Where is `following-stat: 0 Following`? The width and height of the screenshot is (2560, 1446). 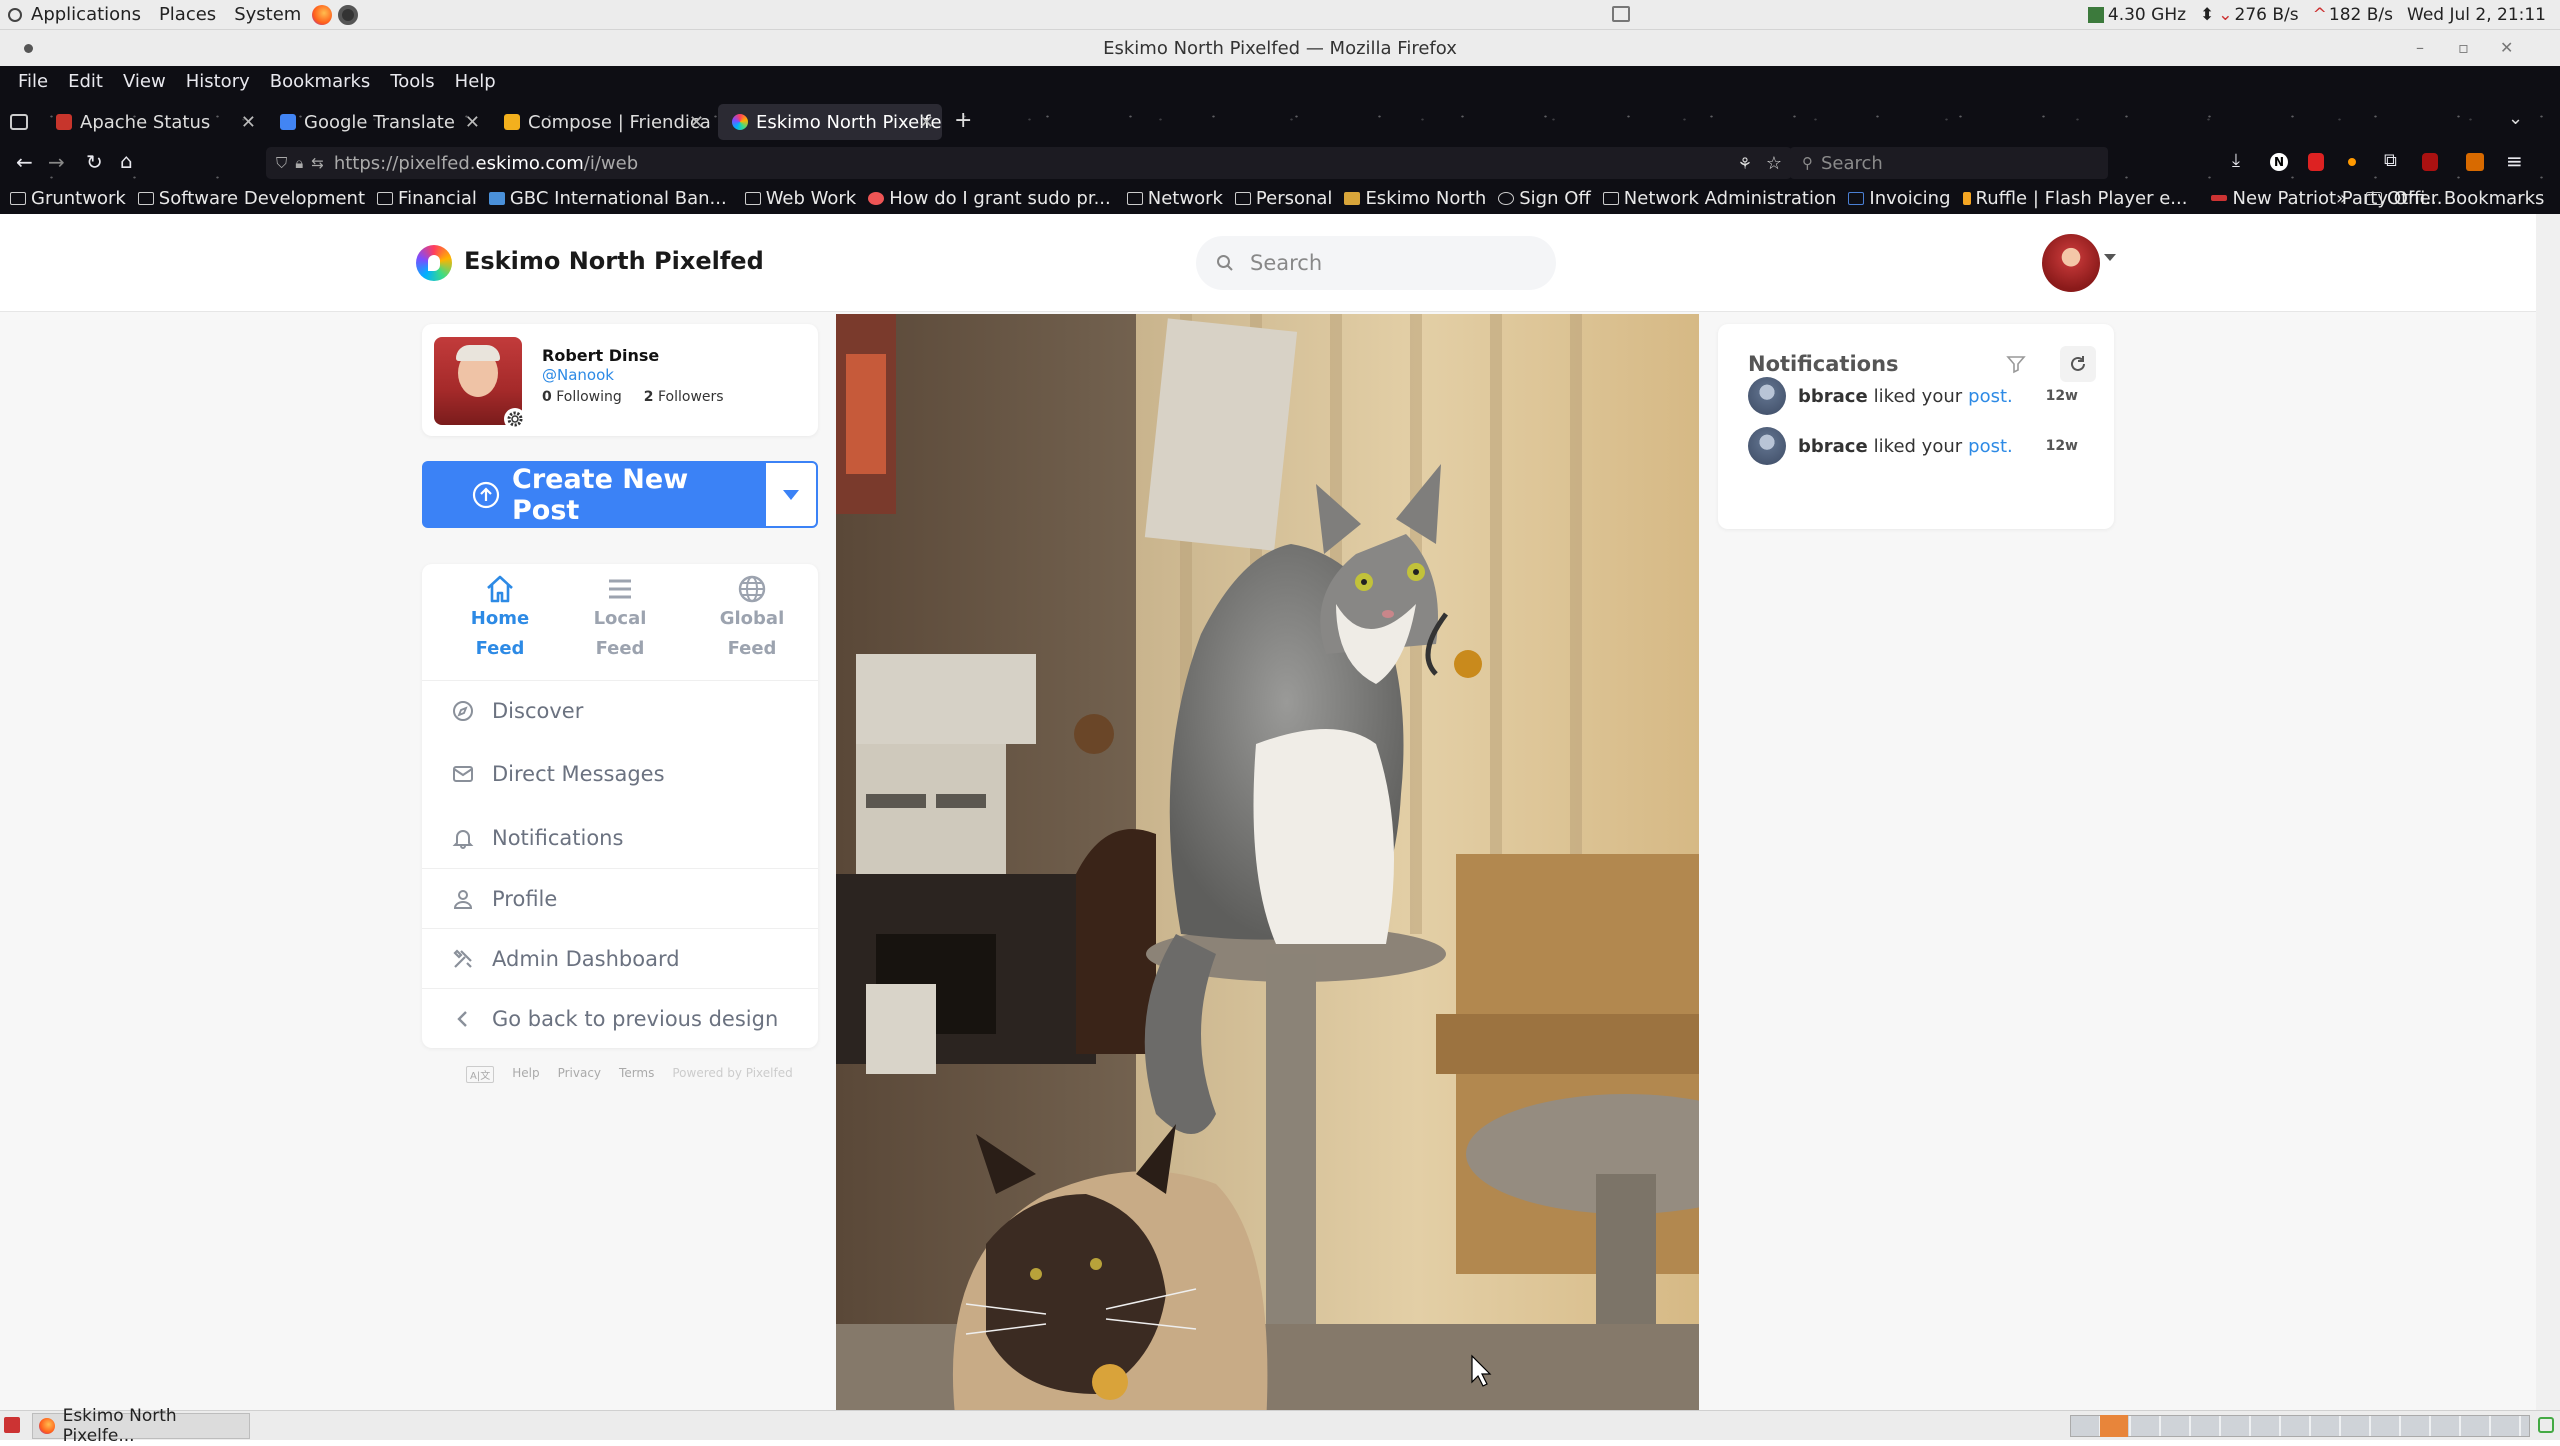 following-stat: 0 Following is located at coordinates (582, 397).